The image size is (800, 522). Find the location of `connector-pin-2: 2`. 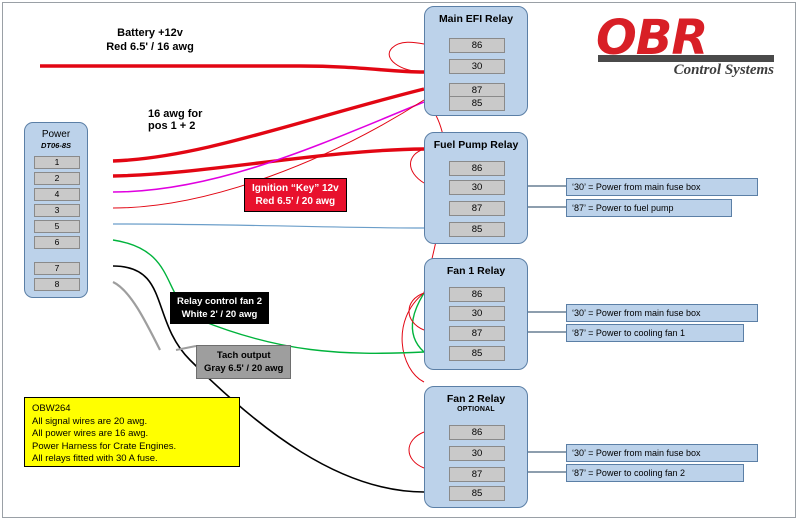

connector-pin-2: 2 is located at coordinates (57, 178).